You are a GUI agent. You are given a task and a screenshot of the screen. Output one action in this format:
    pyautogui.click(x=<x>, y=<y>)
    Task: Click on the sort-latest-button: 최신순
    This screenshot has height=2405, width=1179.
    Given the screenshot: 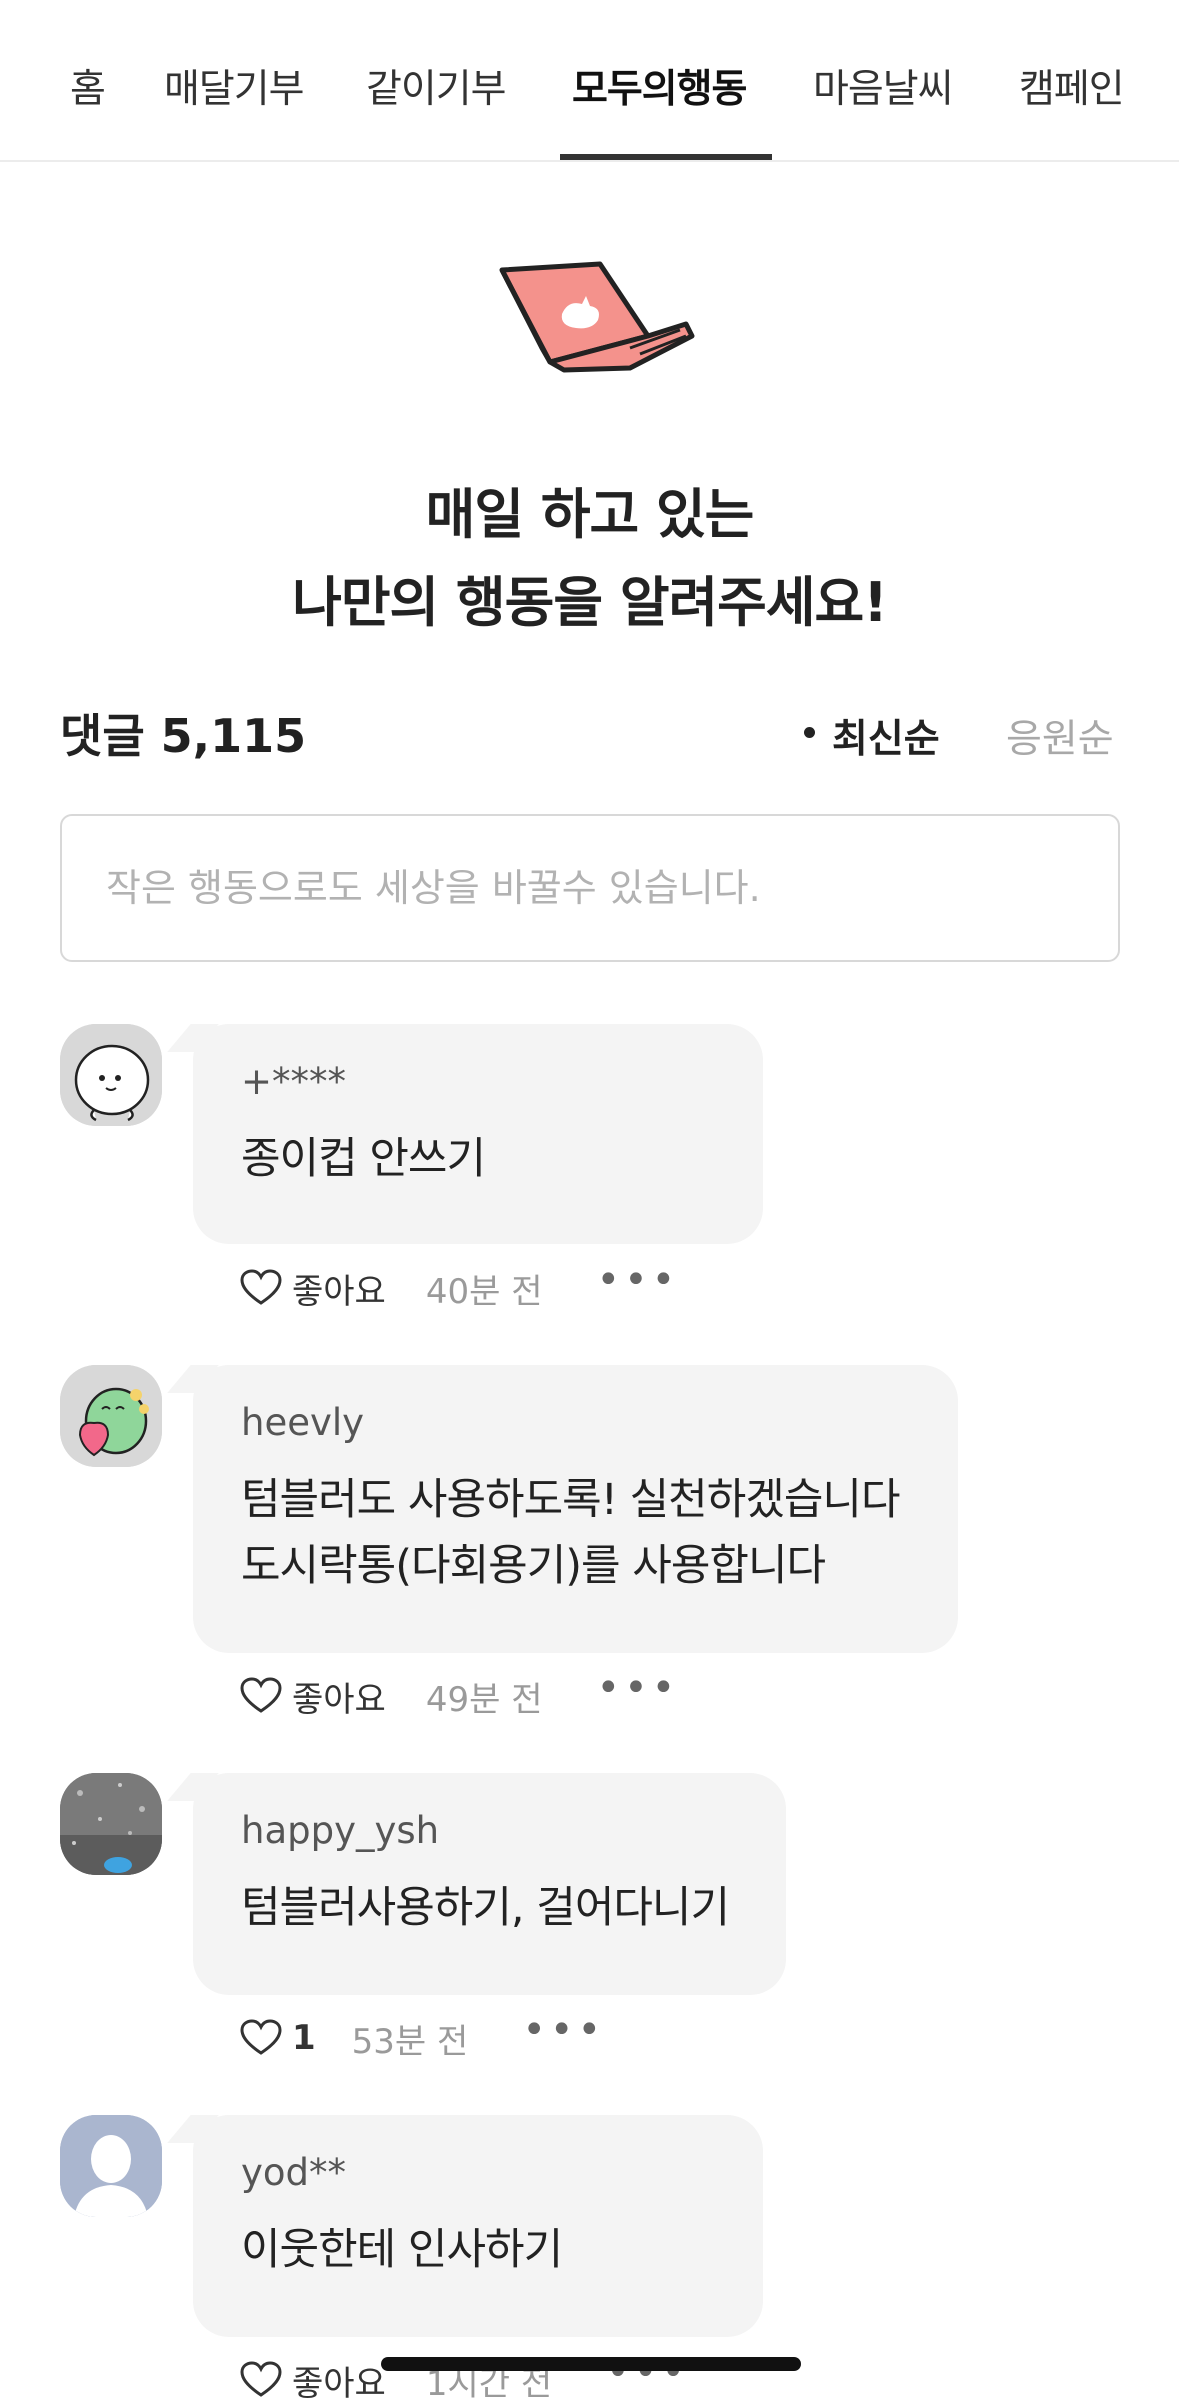 What is the action you would take?
    pyautogui.click(x=886, y=736)
    